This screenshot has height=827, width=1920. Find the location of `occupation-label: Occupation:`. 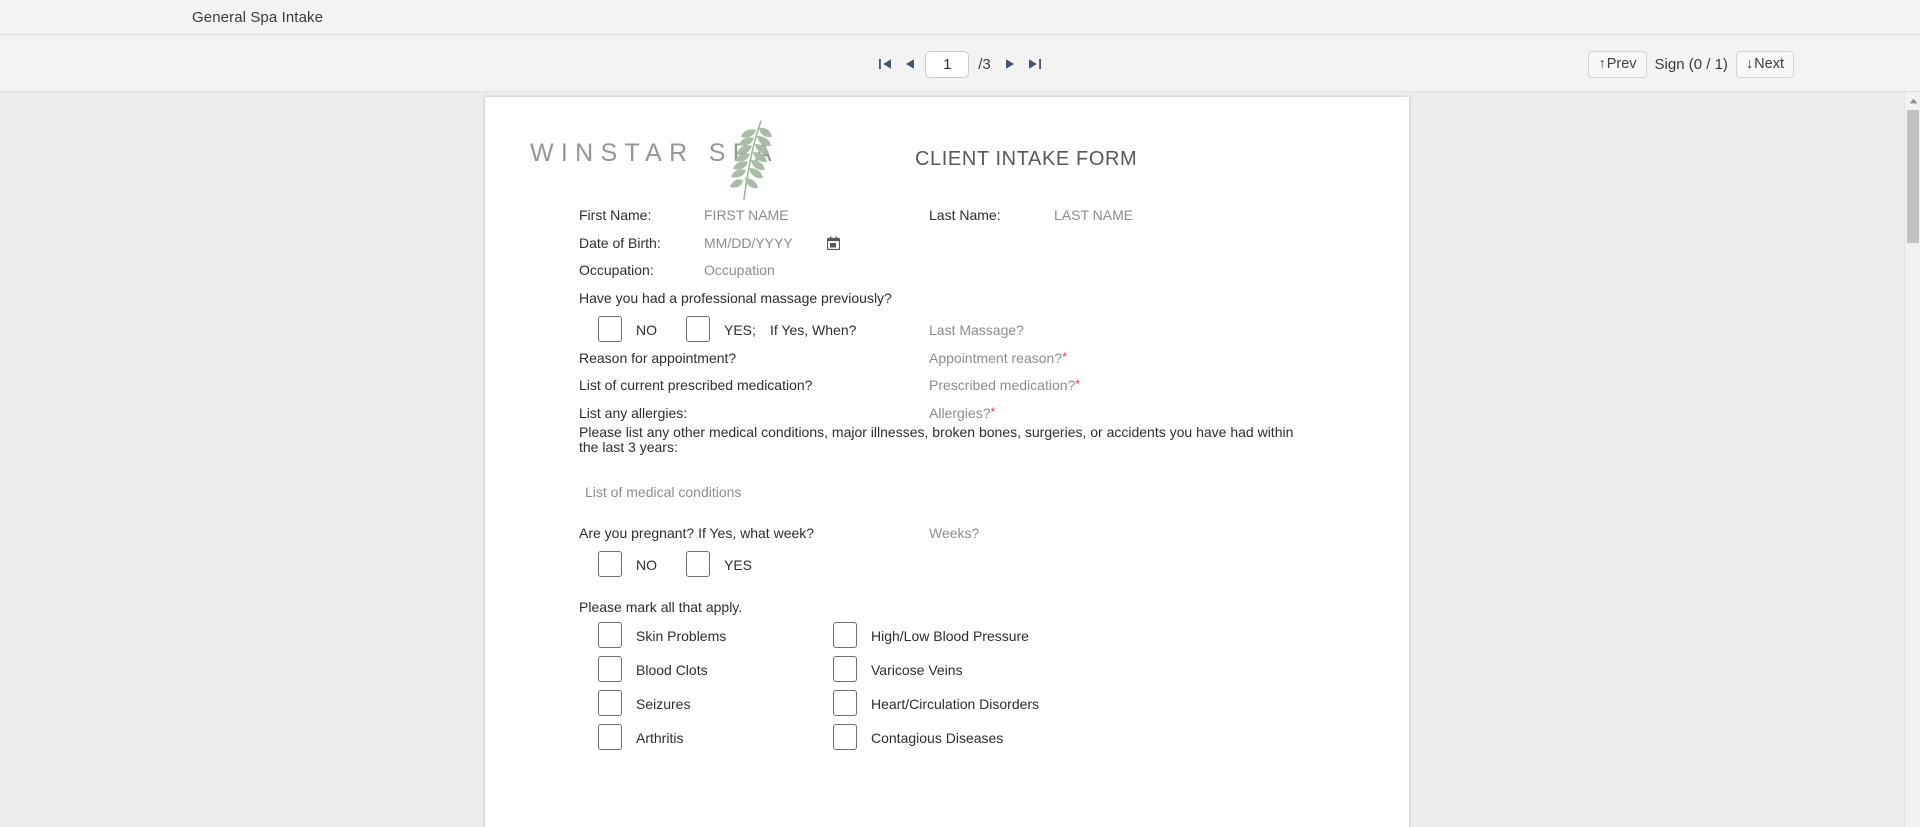

occupation-label: Occupation: is located at coordinates (616, 270).